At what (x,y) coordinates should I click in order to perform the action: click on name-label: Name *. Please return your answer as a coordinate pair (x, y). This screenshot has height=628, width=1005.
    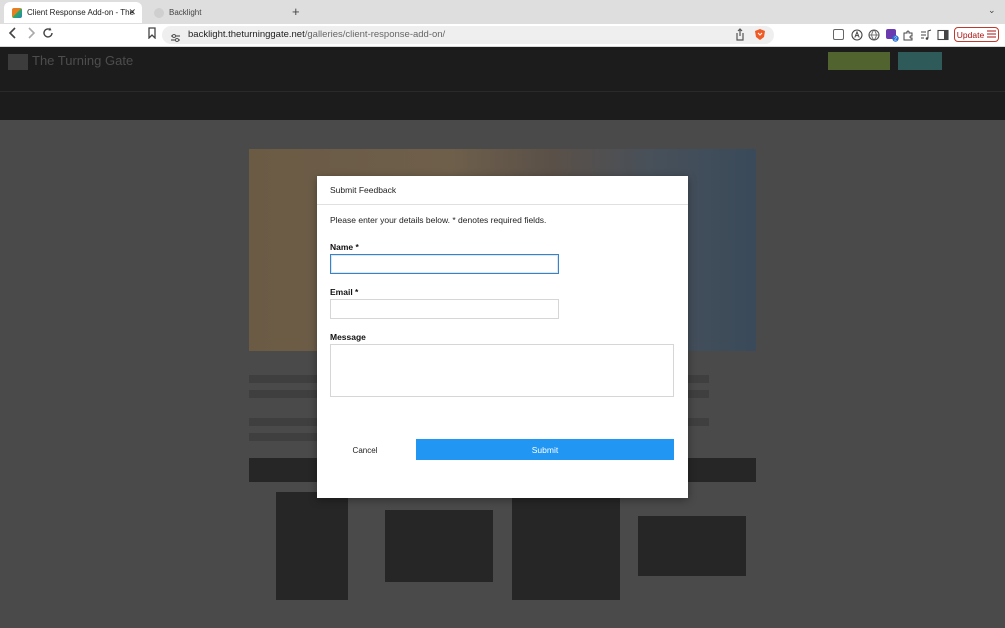
    Looking at the image, I should click on (344, 247).